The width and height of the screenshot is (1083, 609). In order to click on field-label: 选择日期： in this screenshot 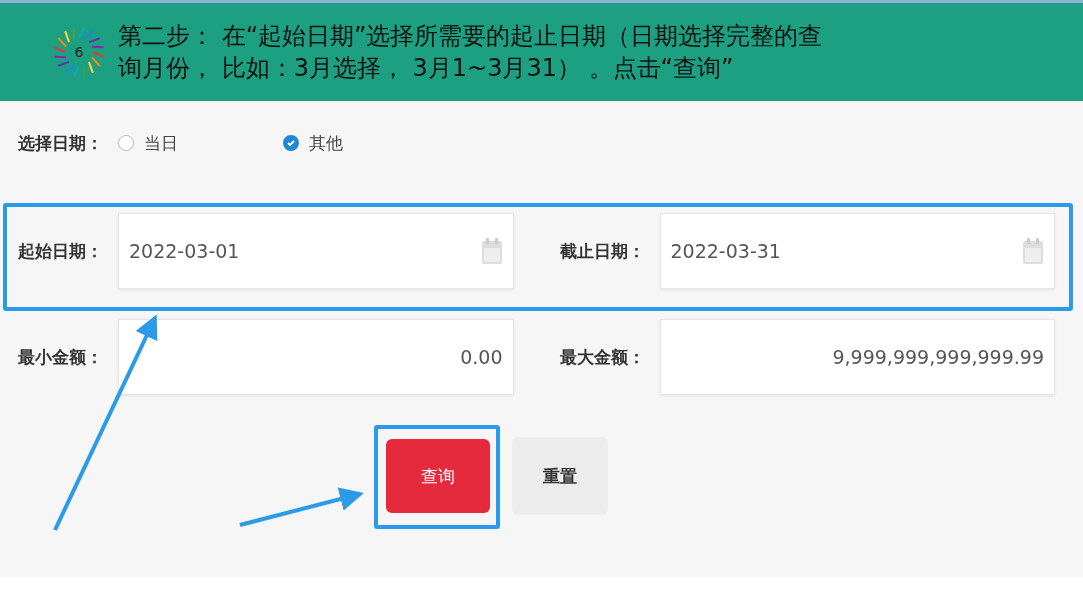, I will do `click(61, 143)`.